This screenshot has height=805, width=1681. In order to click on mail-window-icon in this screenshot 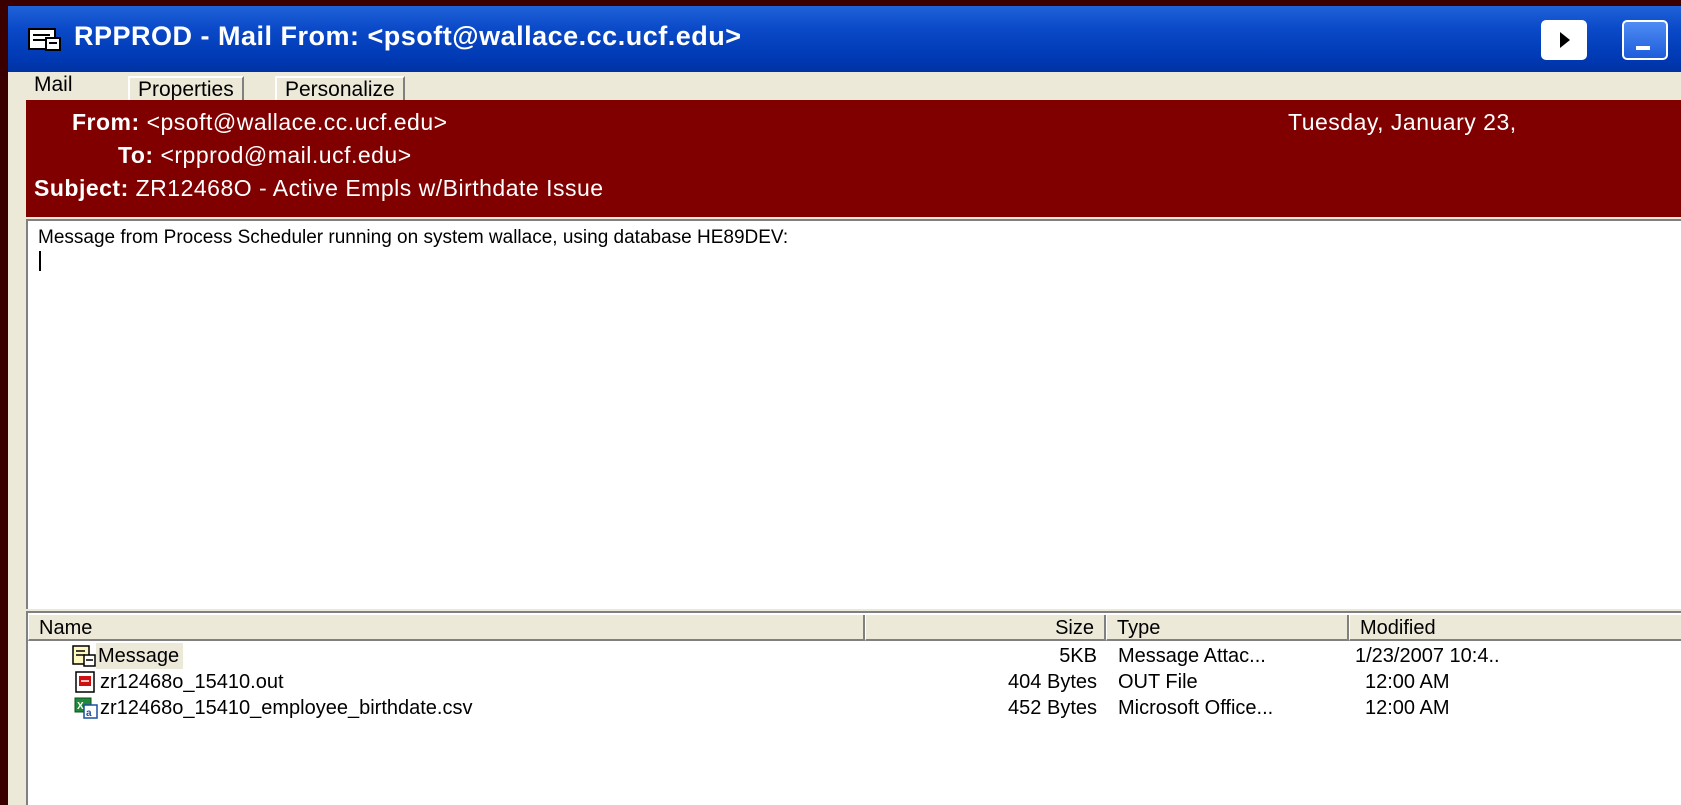, I will do `click(44, 39)`.